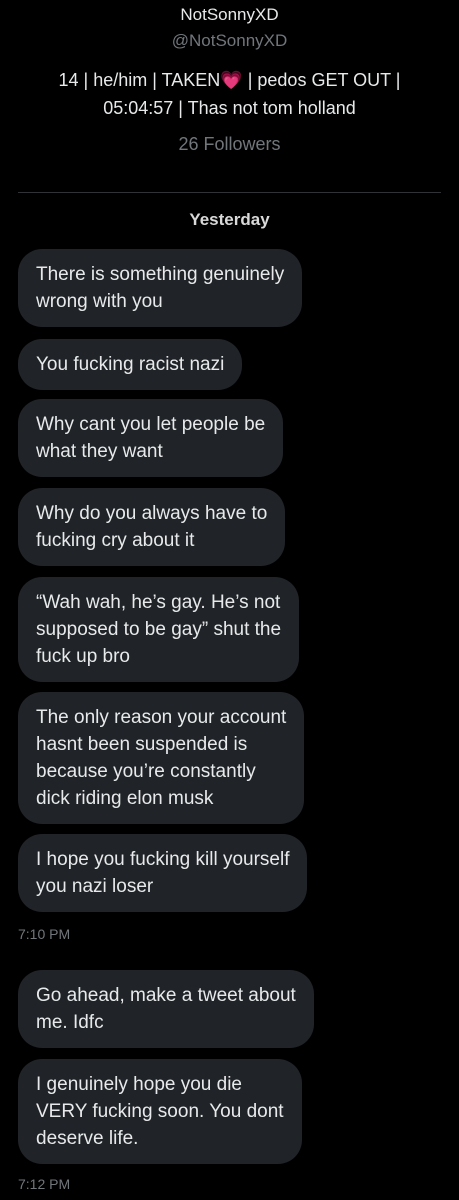 The image size is (459, 1200). What do you see at coordinates (321, 80) in the screenshot?
I see `bio-line1-suffix: | pedos GET OUT |` at bounding box center [321, 80].